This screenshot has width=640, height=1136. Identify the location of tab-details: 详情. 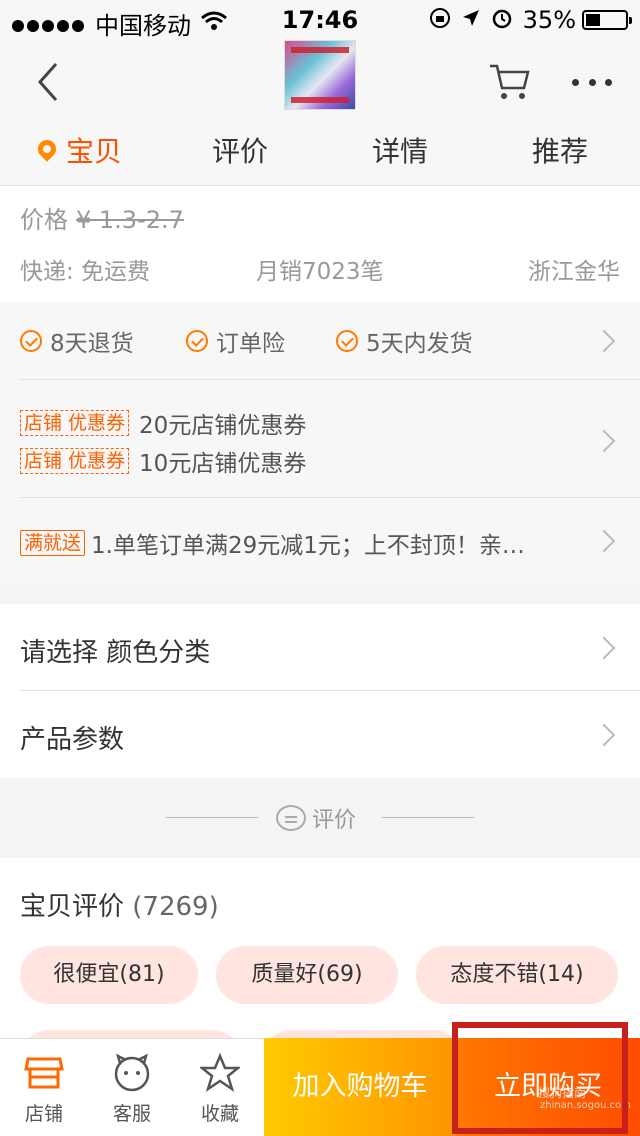
(400, 154).